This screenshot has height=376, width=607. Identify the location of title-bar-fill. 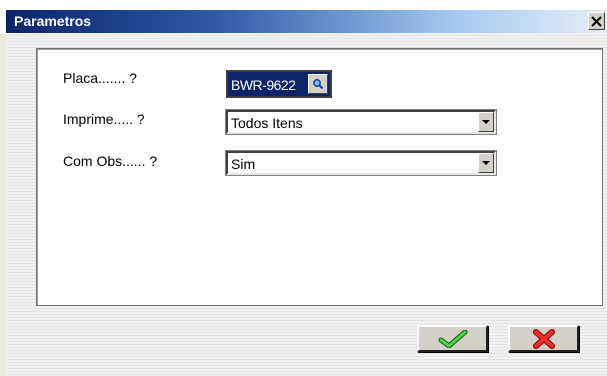
(306, 21).